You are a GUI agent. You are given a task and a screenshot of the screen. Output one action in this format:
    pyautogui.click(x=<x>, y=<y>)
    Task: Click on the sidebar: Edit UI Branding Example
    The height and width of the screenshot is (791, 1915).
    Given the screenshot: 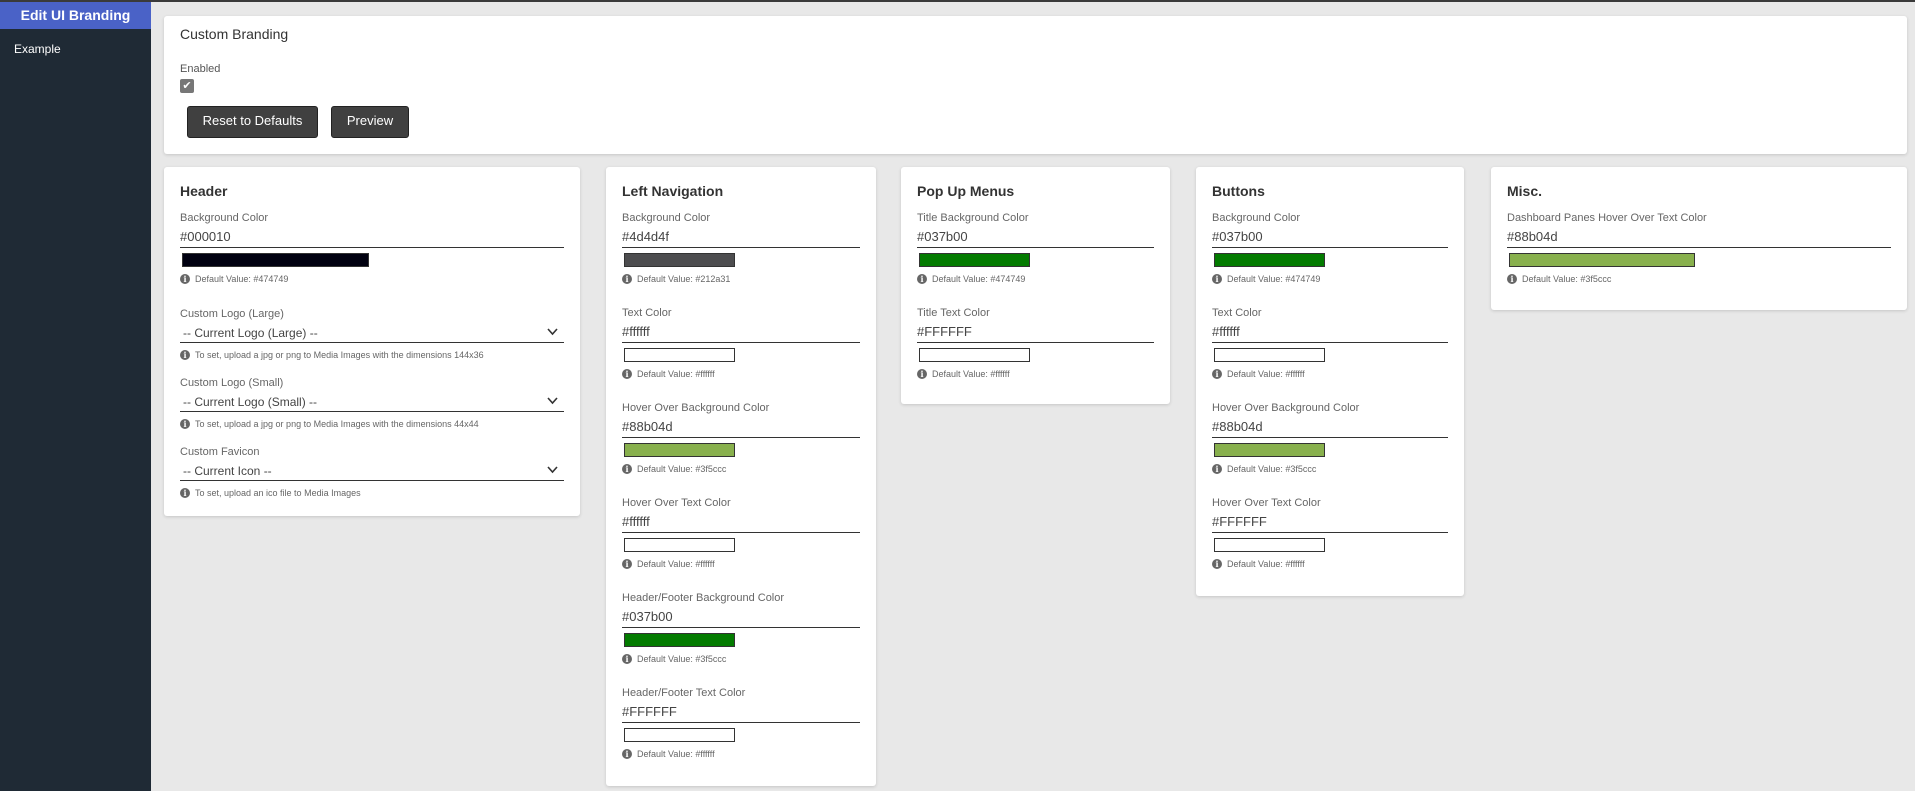 What is the action you would take?
    pyautogui.click(x=75, y=396)
    